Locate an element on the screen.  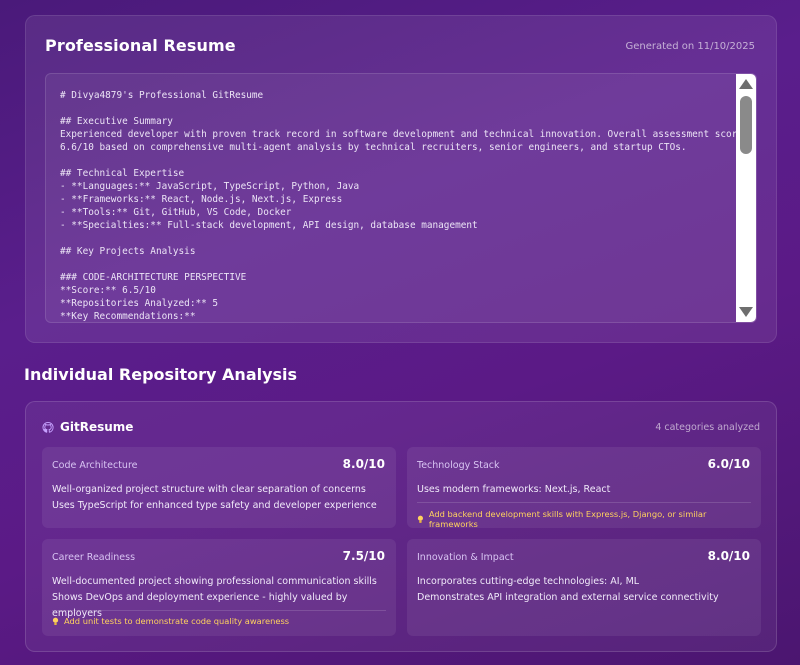
scrollbar-thumb is located at coordinates (746, 125).